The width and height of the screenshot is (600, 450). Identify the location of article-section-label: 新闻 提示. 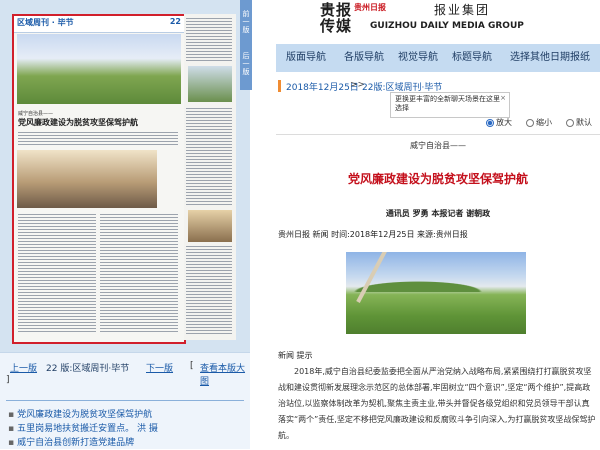
(295, 355).